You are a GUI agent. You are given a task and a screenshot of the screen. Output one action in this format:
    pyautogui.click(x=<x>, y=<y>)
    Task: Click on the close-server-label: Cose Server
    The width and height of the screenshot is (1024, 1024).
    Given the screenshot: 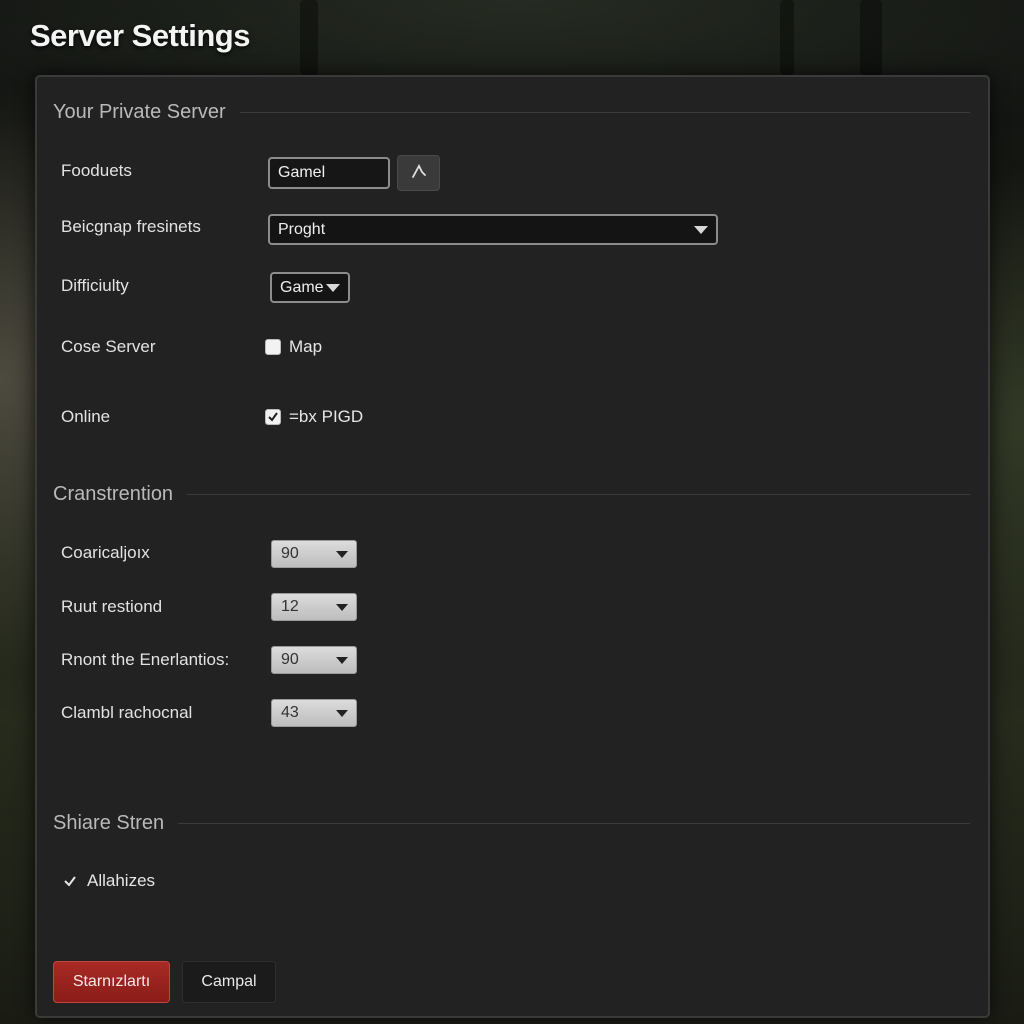 What is the action you would take?
    pyautogui.click(x=108, y=346)
    